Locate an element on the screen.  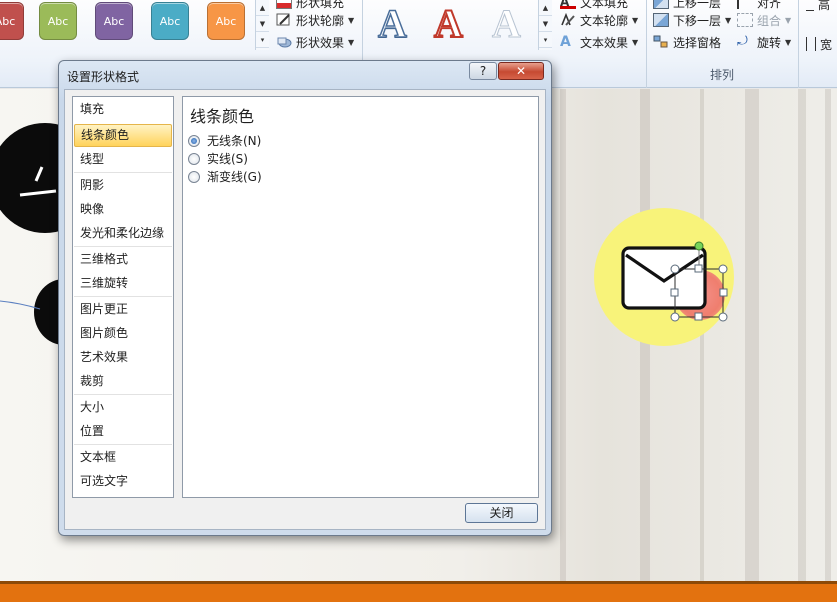
wordart-style-light: A is located at coordinates (507, 23).